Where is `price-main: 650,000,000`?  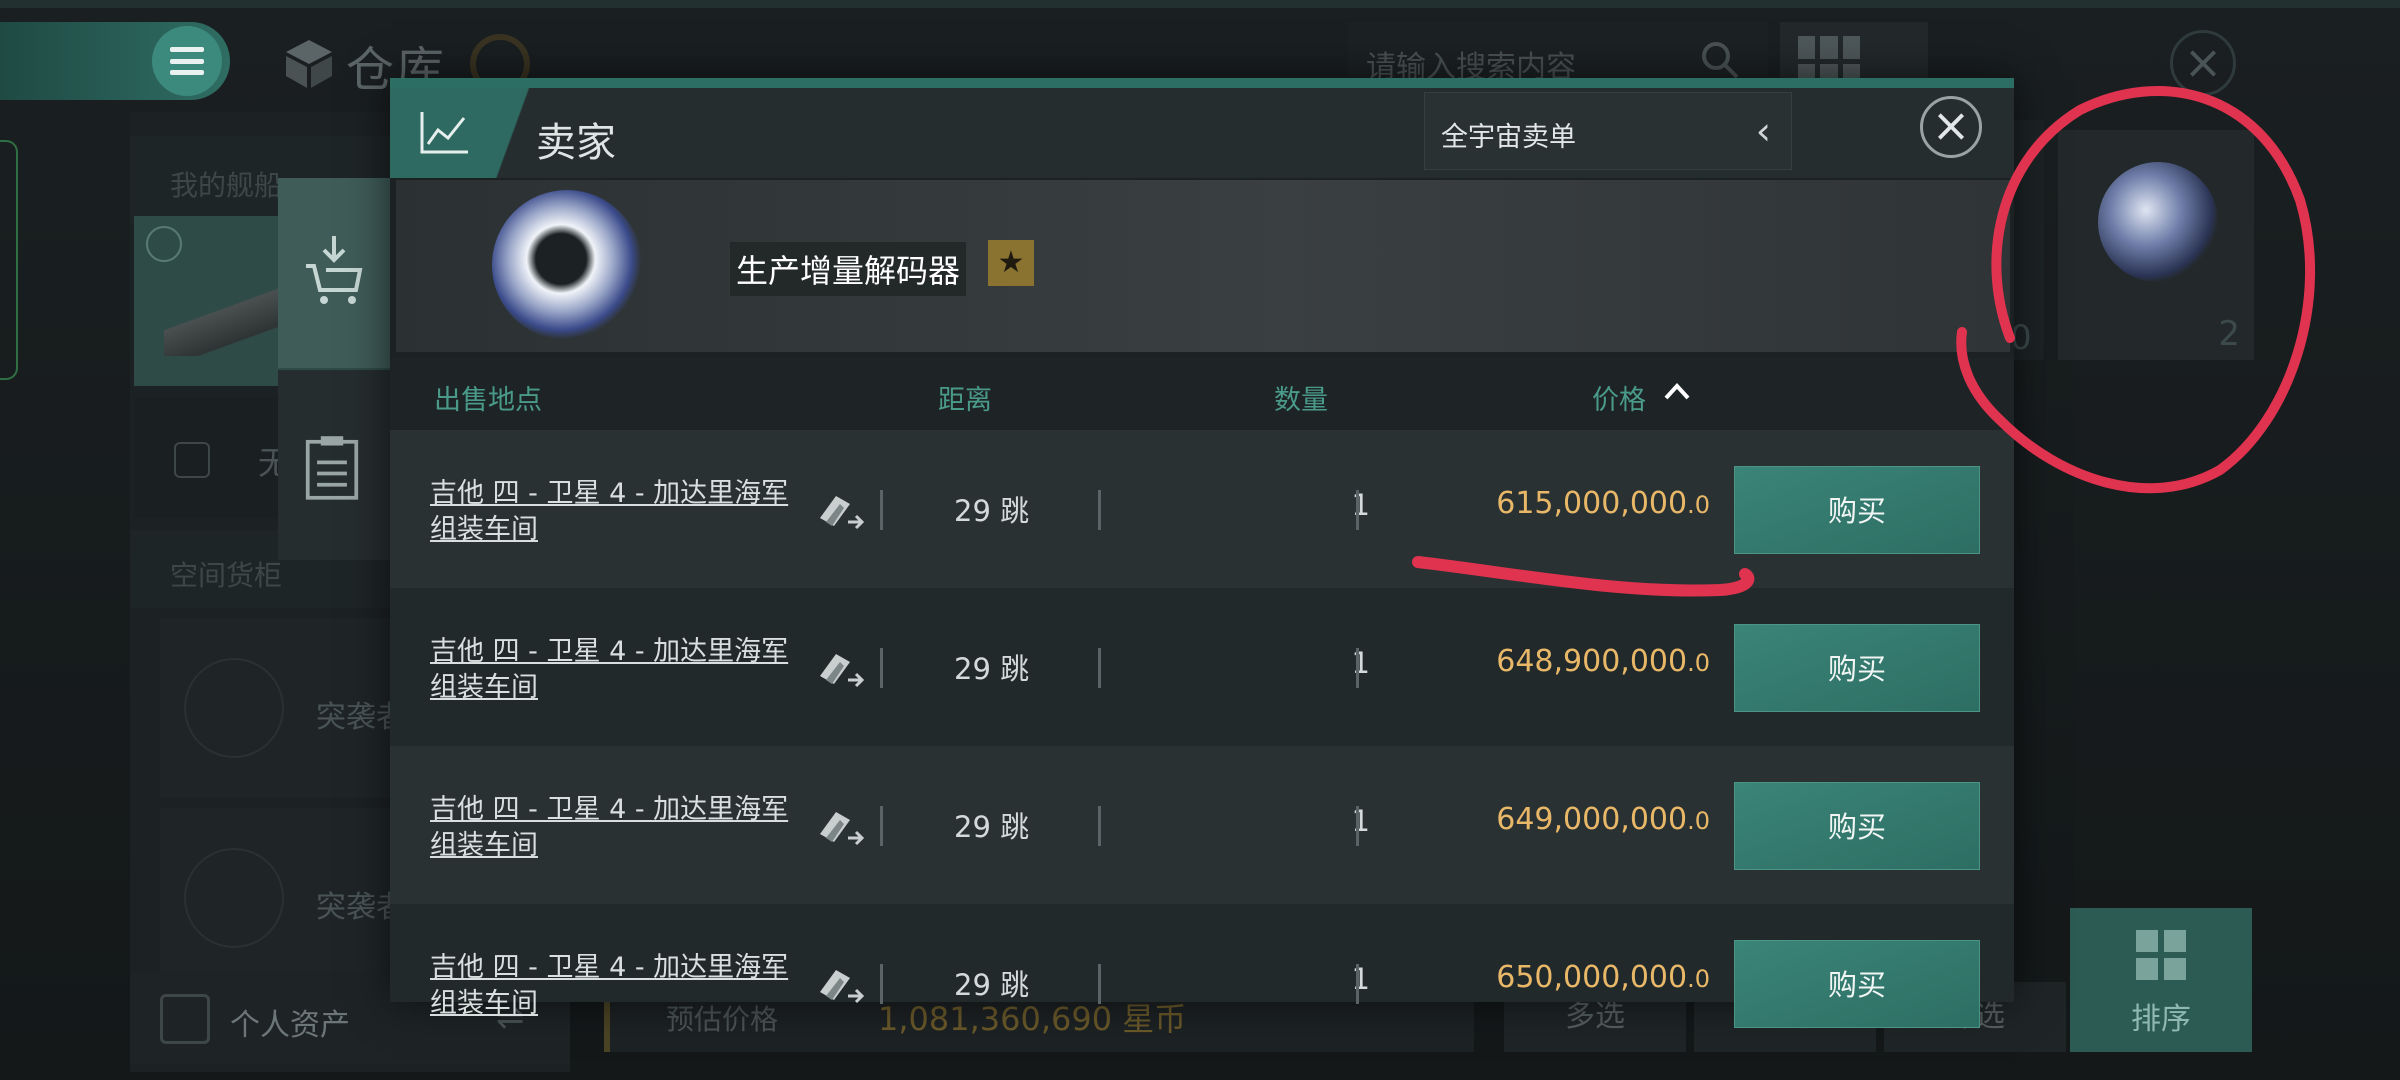
price-main: 650,000,000 is located at coordinates (1592, 977).